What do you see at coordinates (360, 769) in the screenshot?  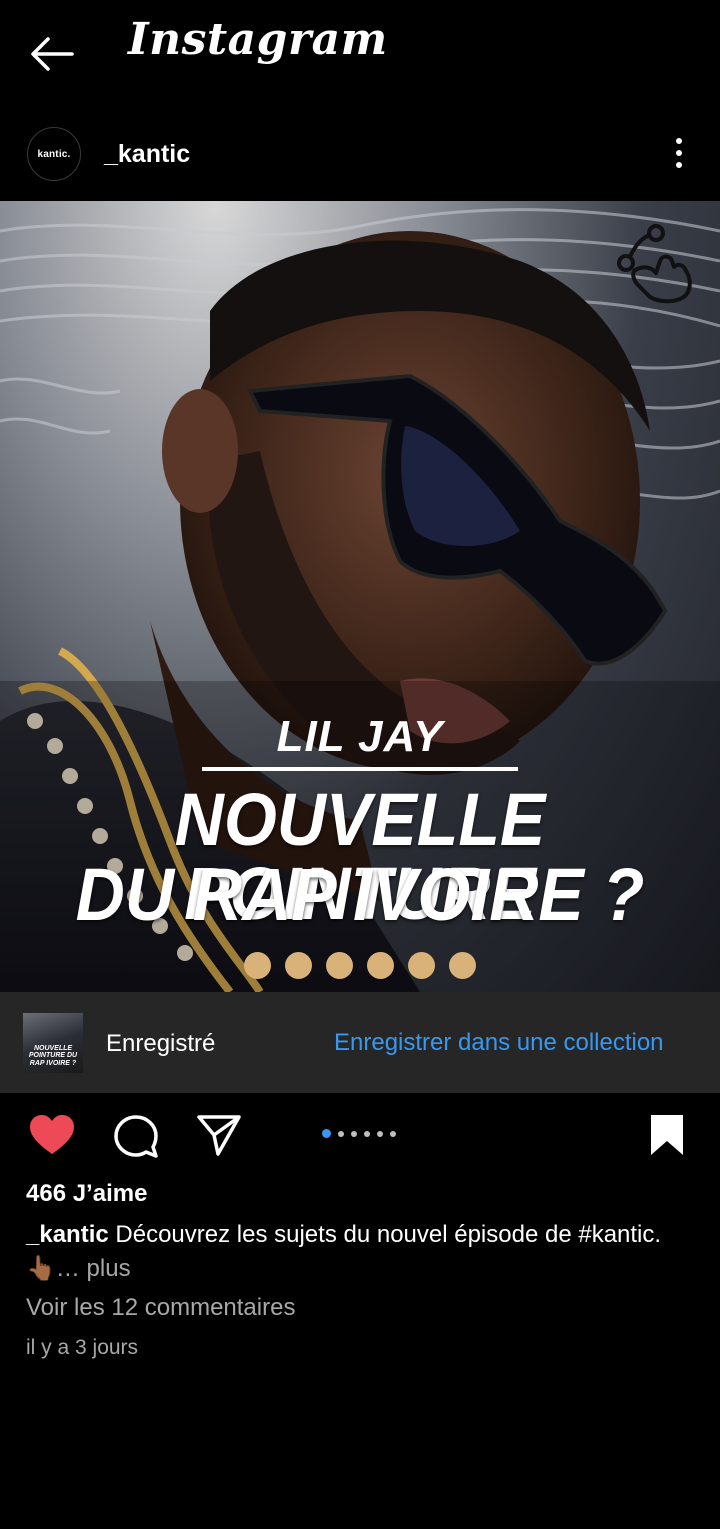 I see `media-title-divider` at bounding box center [360, 769].